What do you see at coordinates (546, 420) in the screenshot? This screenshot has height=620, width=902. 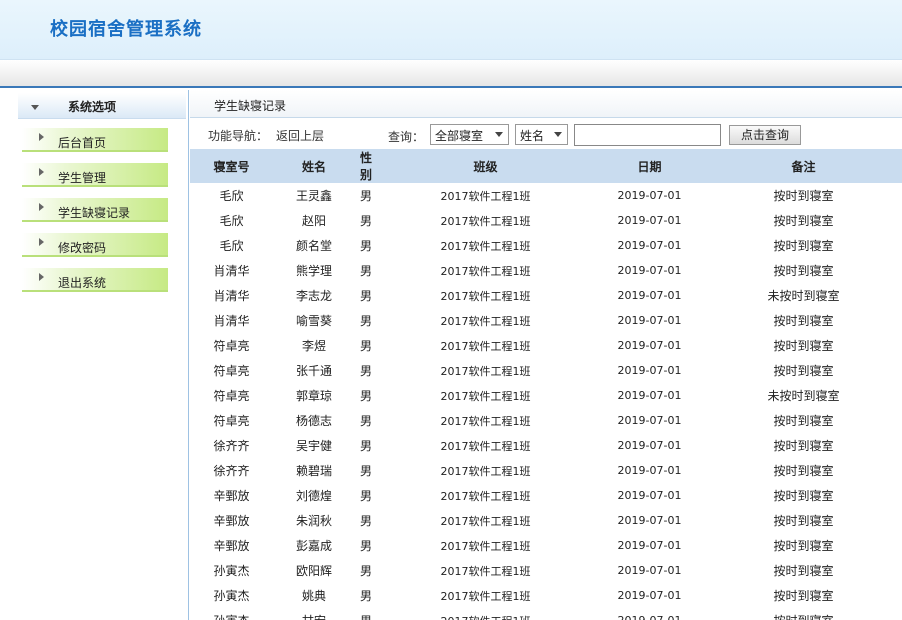 I see `table-row: 符卓亮 杨德志 男 2017软件工程1班 2019-07-01 按时到寝室` at bounding box center [546, 420].